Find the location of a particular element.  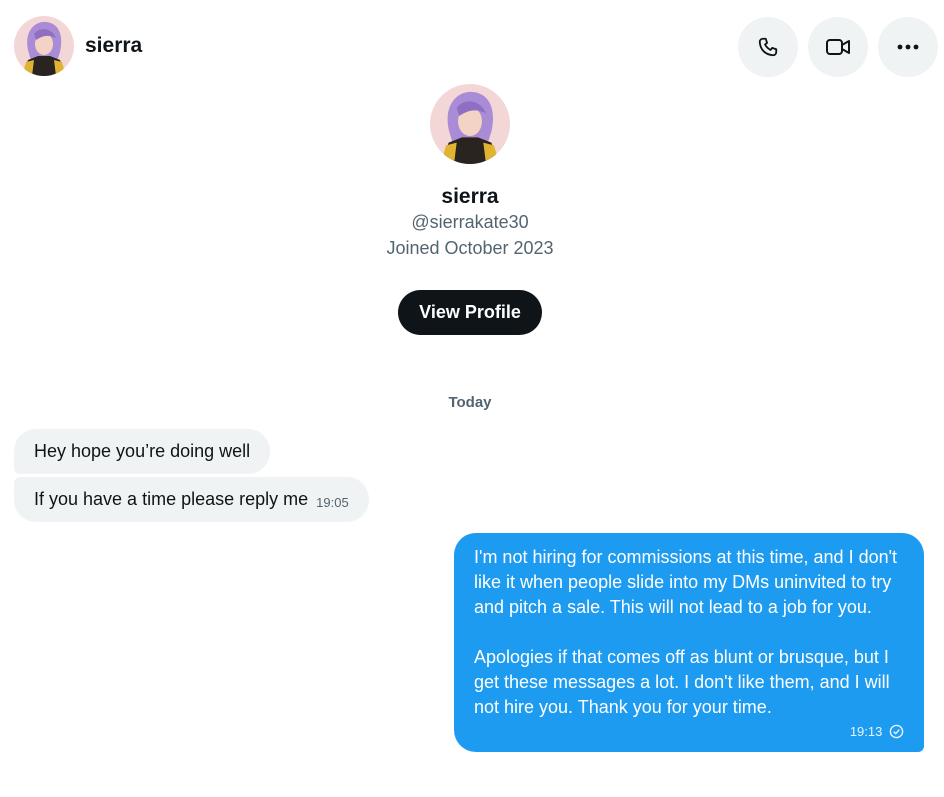

profile-joined-date: Joined October 2023 is located at coordinates (470, 248).